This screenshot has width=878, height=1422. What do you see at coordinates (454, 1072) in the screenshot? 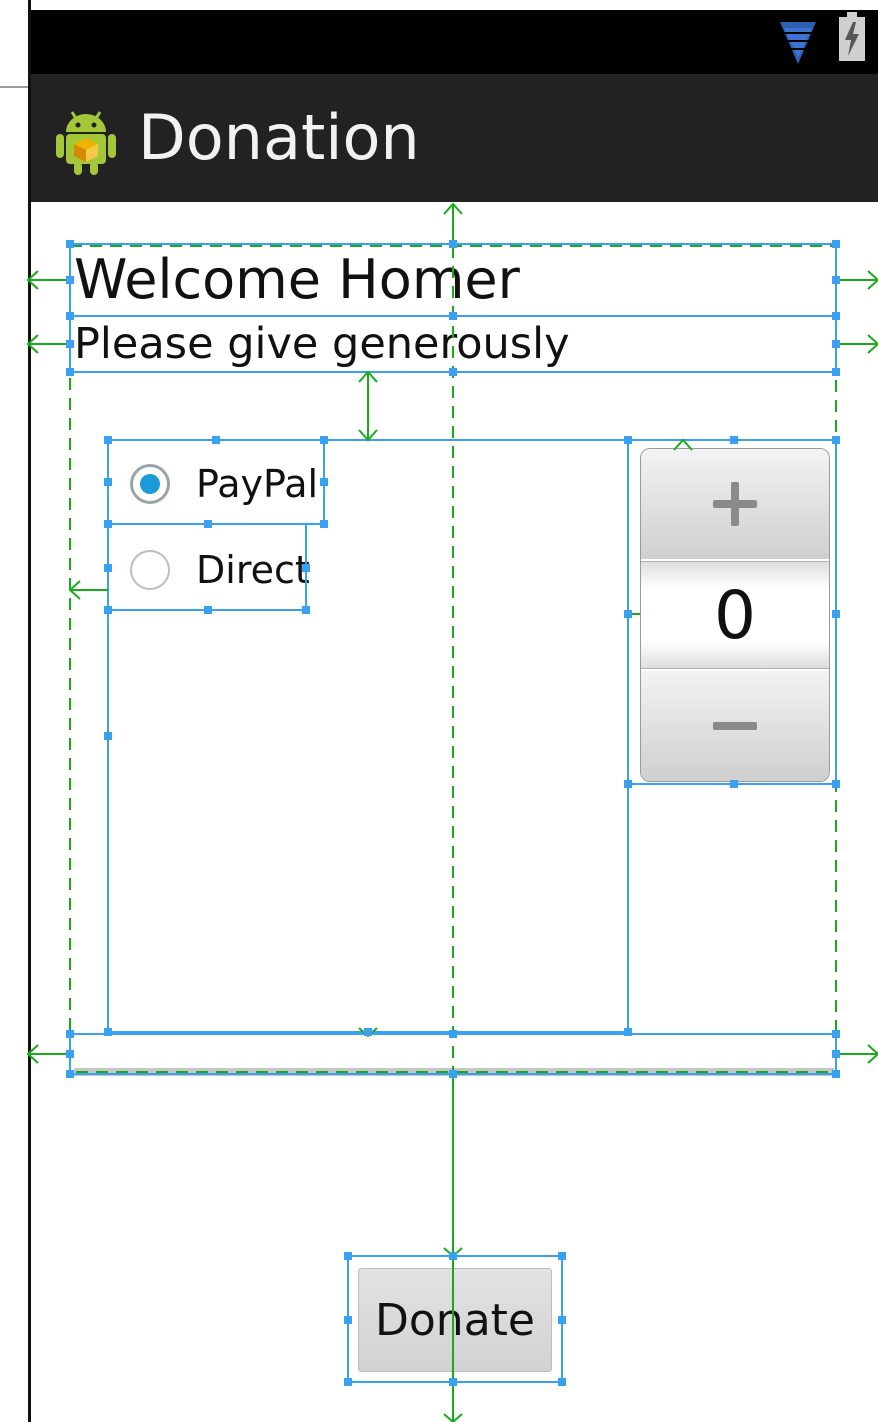
I see `donation-progress-bar` at bounding box center [454, 1072].